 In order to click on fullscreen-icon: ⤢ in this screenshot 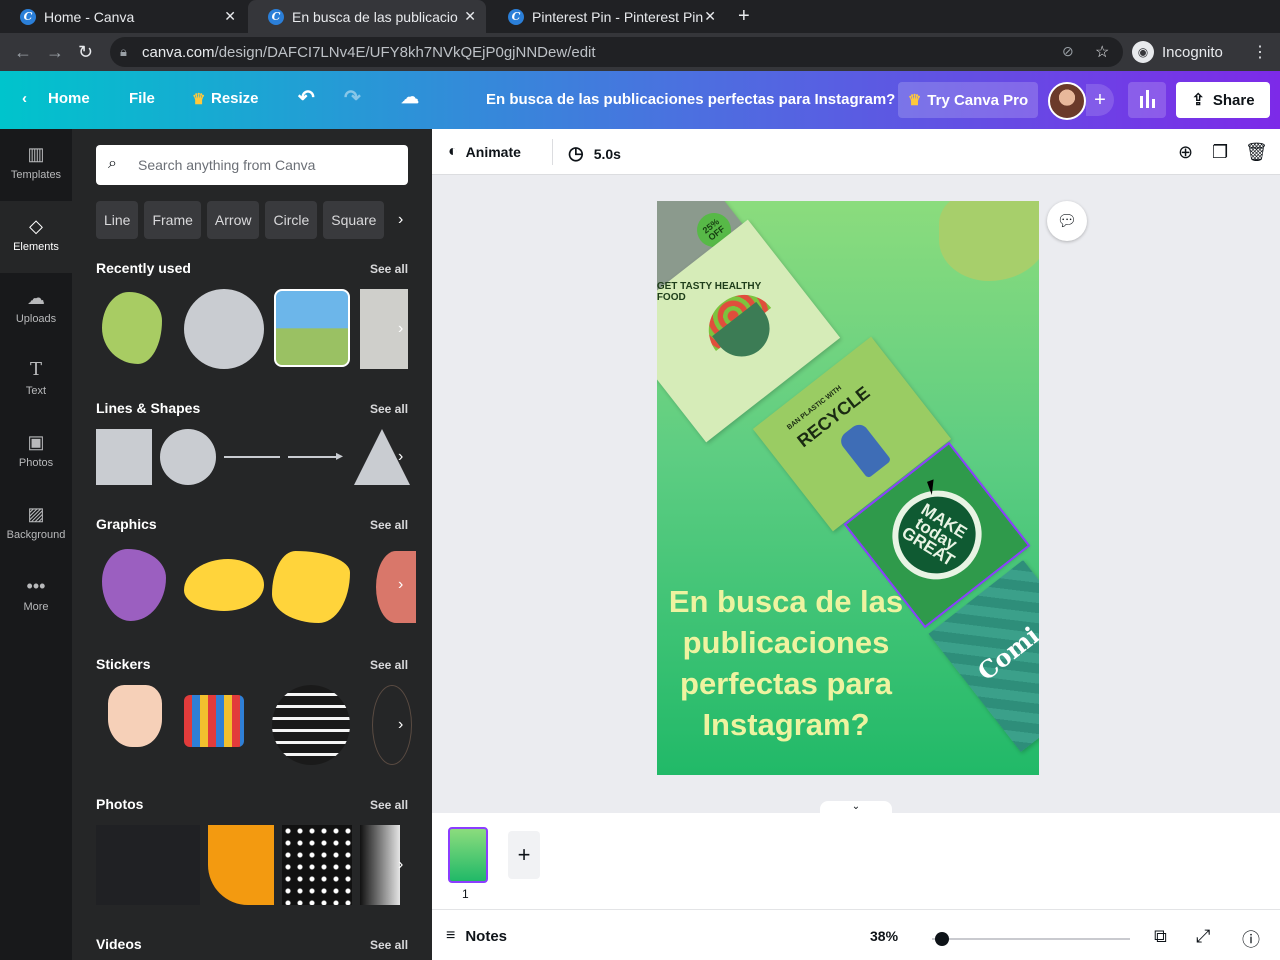, I will do `click(1203, 936)`.